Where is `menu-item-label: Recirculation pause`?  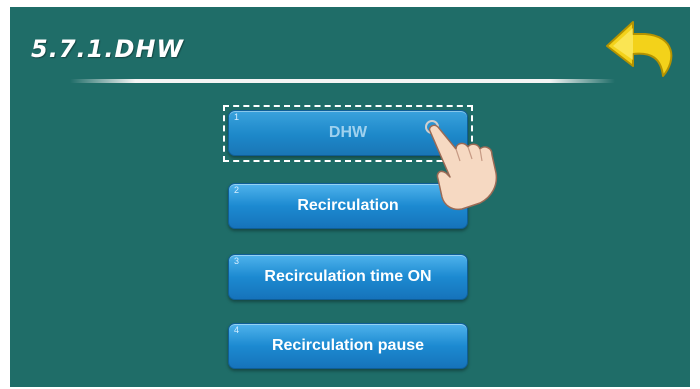 menu-item-label: Recirculation pause is located at coordinates (348, 345).